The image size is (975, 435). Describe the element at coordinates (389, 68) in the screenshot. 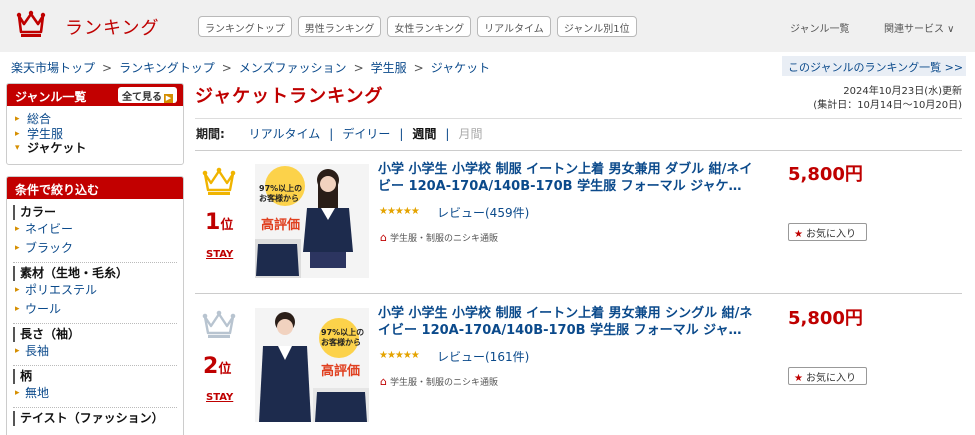

I see `breadcrumb-item: 学生服` at that location.